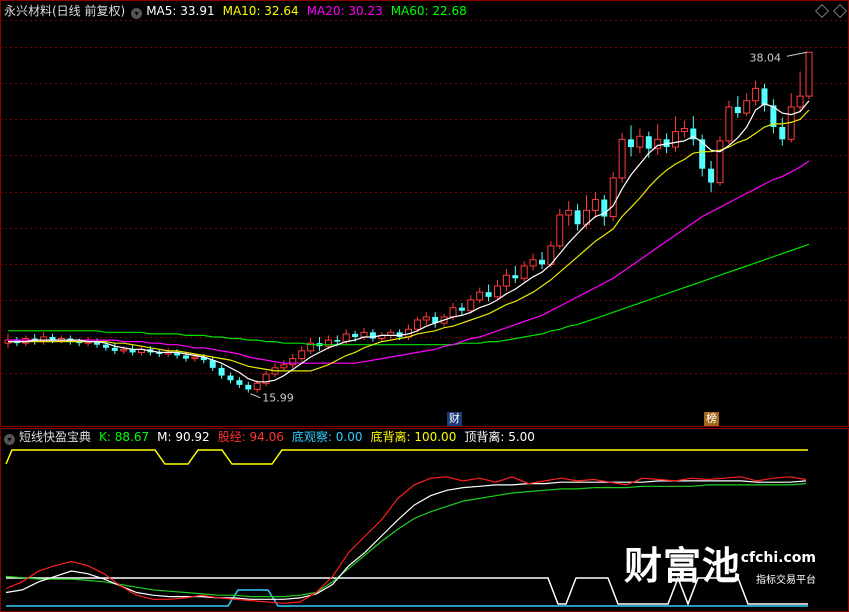 The image size is (849, 612). What do you see at coordinates (278, 398) in the screenshot?
I see `low-price-label: 15.99` at bounding box center [278, 398].